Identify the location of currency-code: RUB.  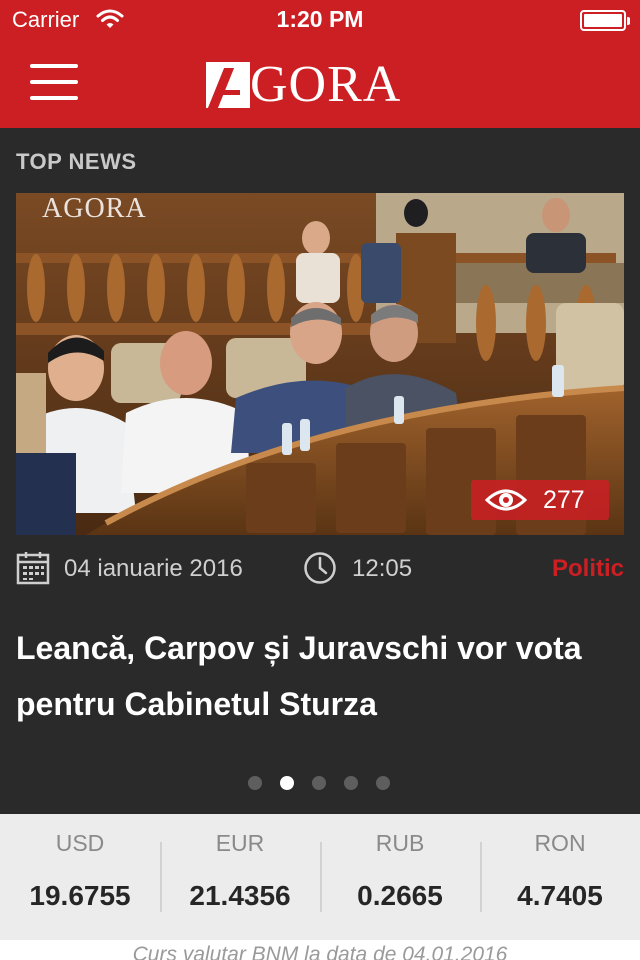
(400, 843).